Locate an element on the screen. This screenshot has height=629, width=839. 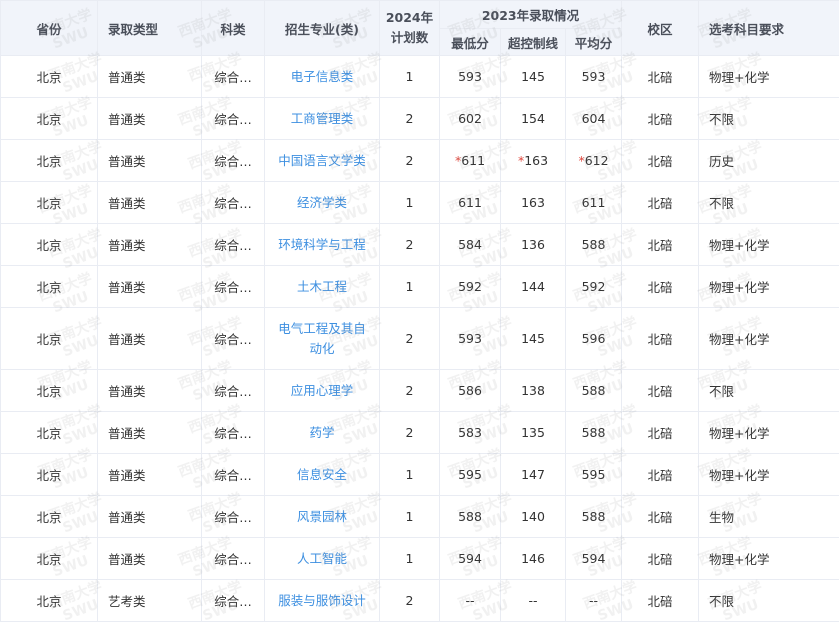
cell-avg-score-value: 594 is located at coordinates (593, 558).